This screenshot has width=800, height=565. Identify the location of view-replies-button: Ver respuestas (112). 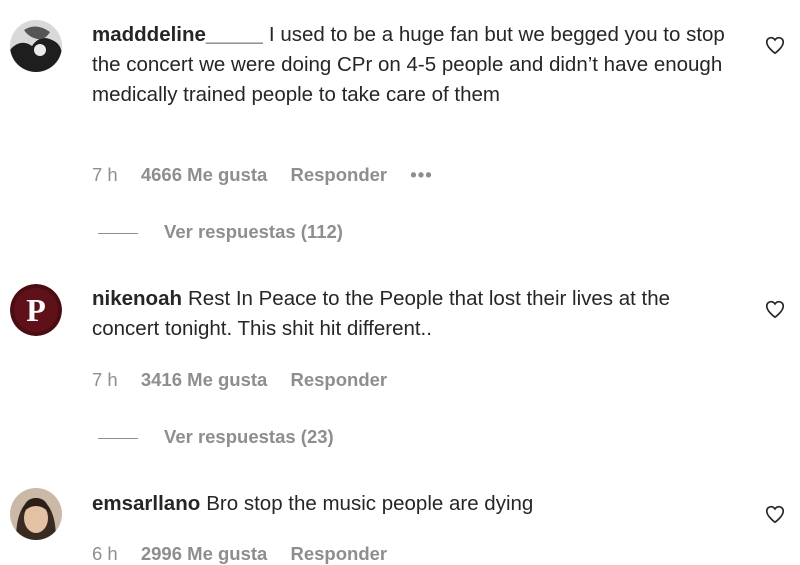
(220, 232).